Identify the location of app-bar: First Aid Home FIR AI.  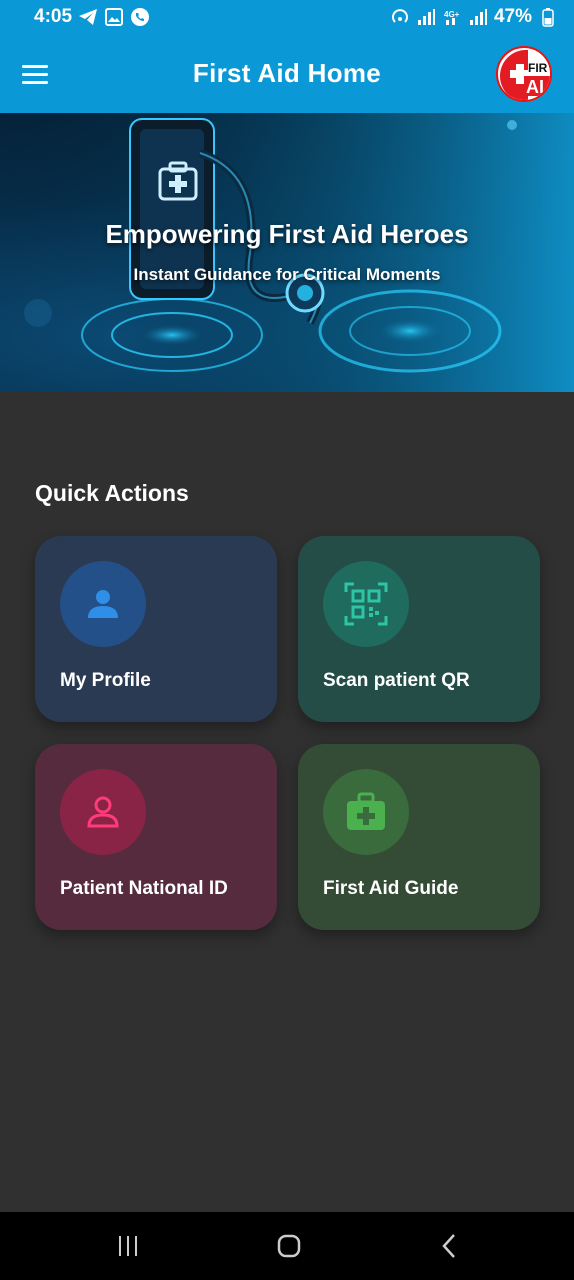
(287, 73).